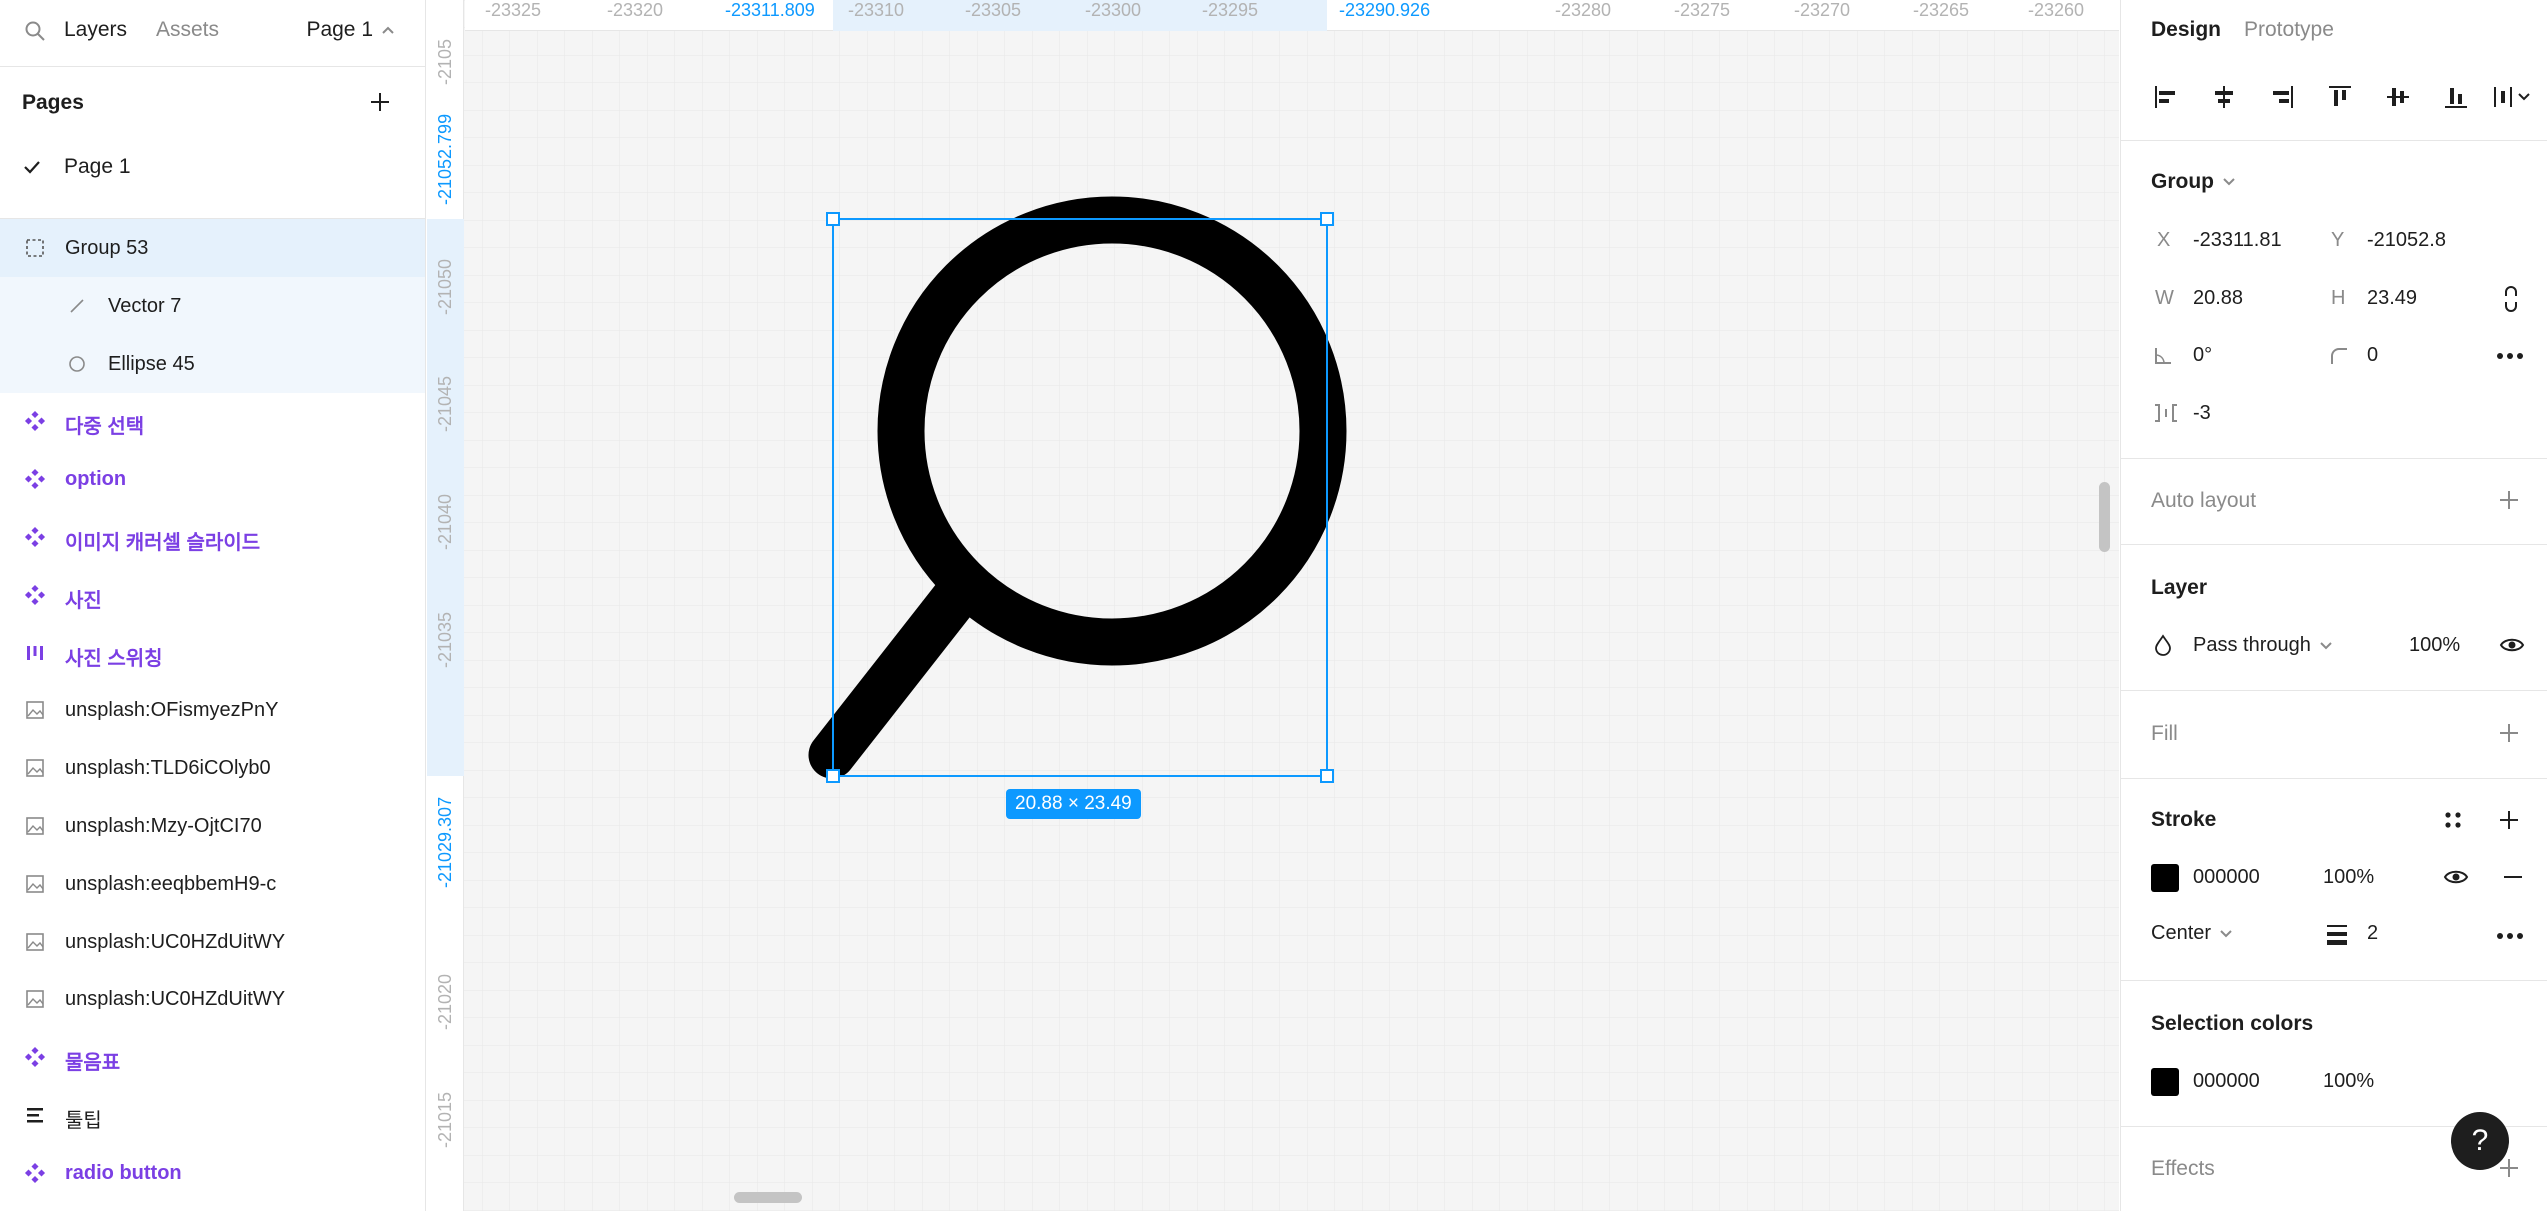  What do you see at coordinates (2509, 733) in the screenshot?
I see `add-fill-icon` at bounding box center [2509, 733].